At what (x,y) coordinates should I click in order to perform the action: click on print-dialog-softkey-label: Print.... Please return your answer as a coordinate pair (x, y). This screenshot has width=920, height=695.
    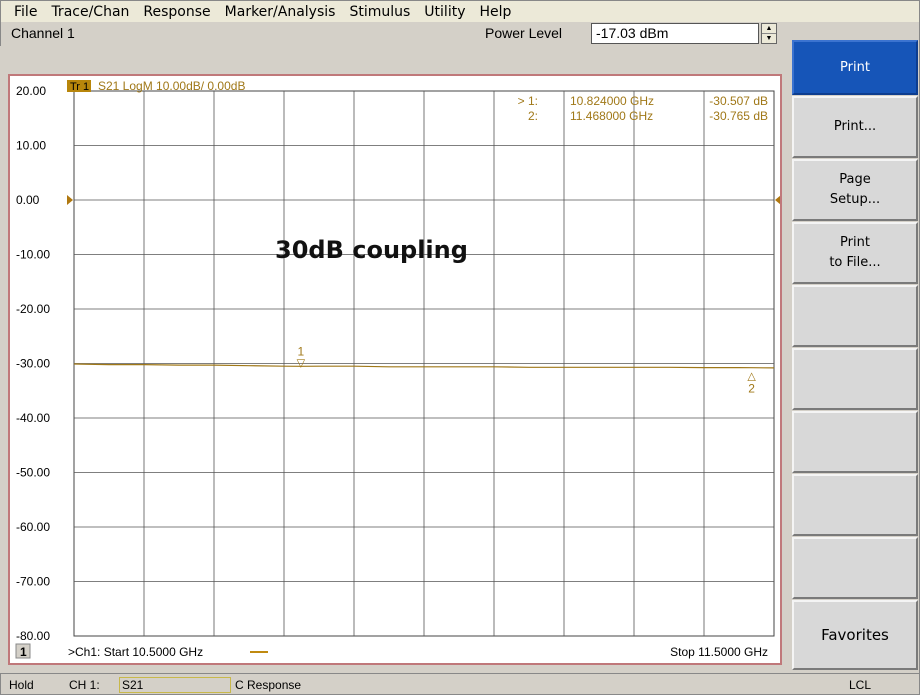
    Looking at the image, I should click on (855, 126).